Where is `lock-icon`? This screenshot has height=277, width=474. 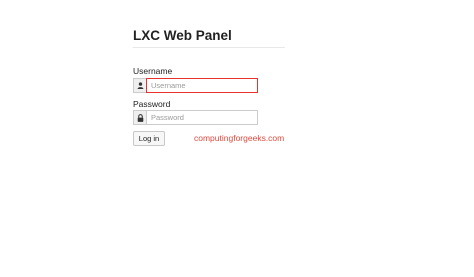
lock-icon is located at coordinates (139, 117).